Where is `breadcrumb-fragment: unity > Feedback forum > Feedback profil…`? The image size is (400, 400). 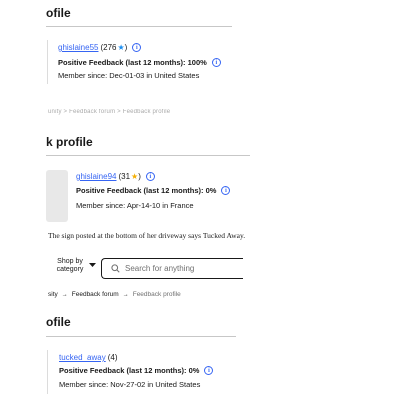
breadcrumb-fragment: unity > Feedback forum > Feedback profil… is located at coordinates (109, 112).